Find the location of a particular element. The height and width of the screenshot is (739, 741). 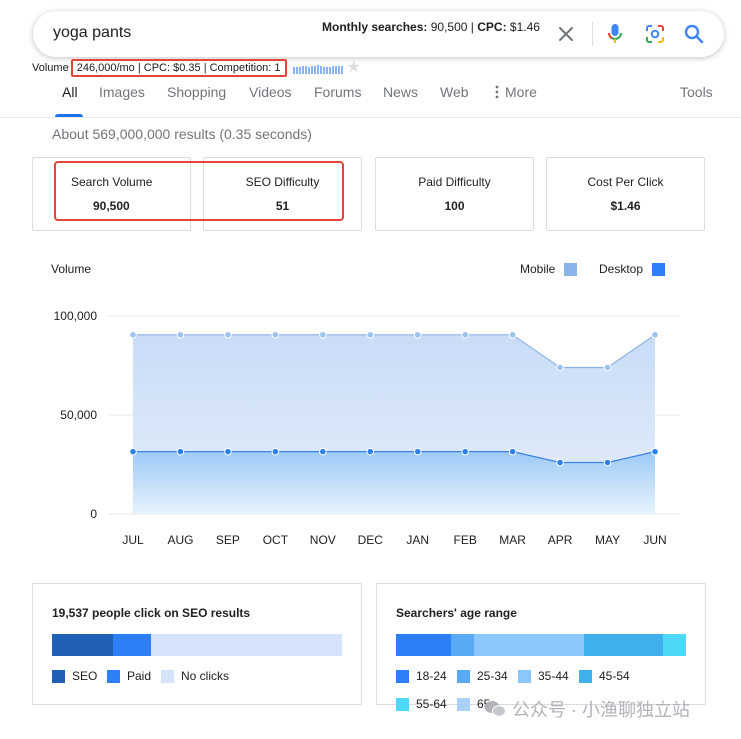

legend-desktop-swatch is located at coordinates (659, 269).